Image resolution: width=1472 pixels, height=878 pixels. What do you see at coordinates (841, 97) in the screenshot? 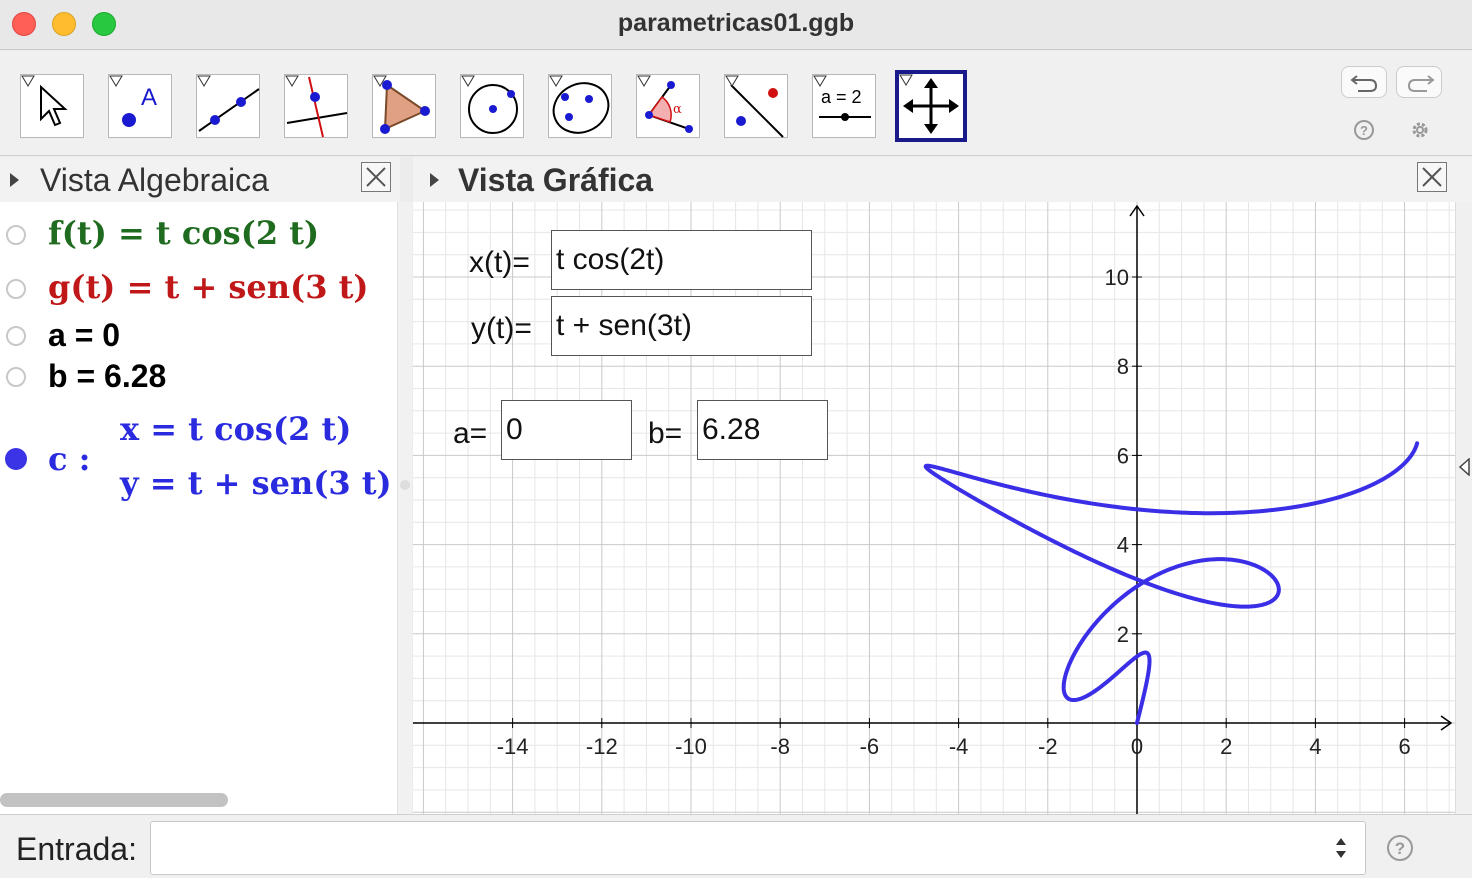
I see `svg-text: a = 2` at bounding box center [841, 97].